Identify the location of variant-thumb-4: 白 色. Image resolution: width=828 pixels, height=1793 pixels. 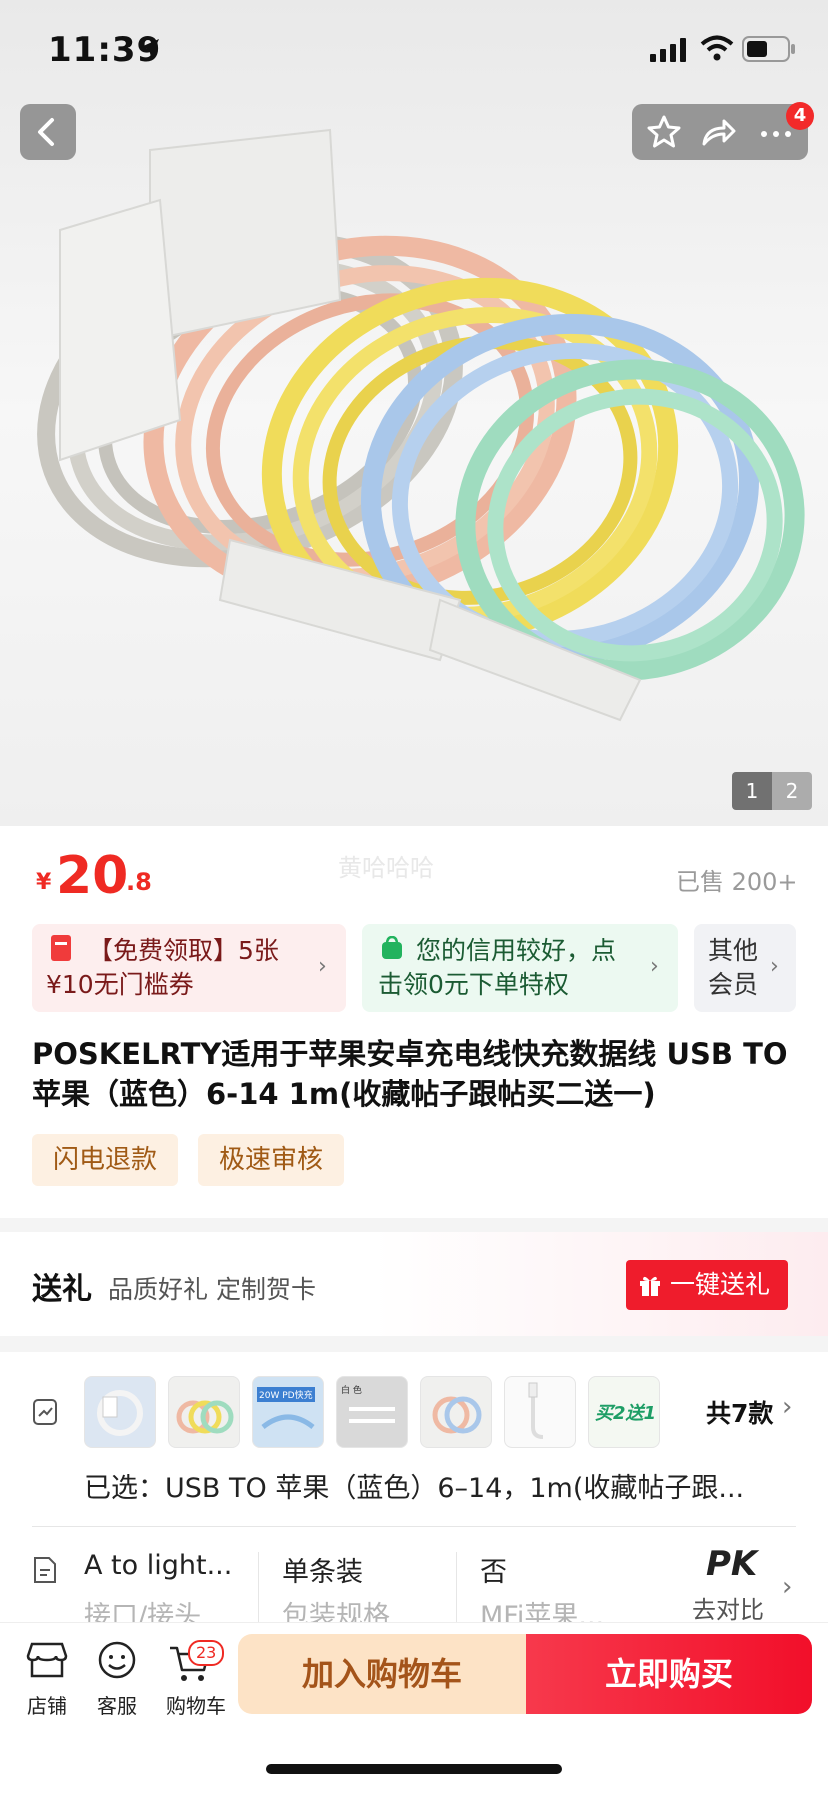
(372, 1412).